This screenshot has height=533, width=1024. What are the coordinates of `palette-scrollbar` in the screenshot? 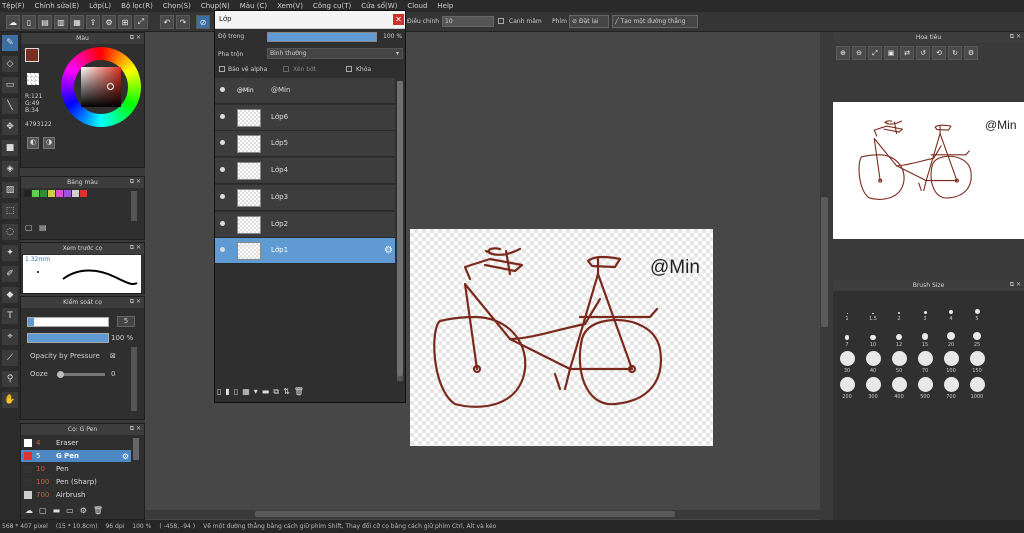 It's located at (134, 206).